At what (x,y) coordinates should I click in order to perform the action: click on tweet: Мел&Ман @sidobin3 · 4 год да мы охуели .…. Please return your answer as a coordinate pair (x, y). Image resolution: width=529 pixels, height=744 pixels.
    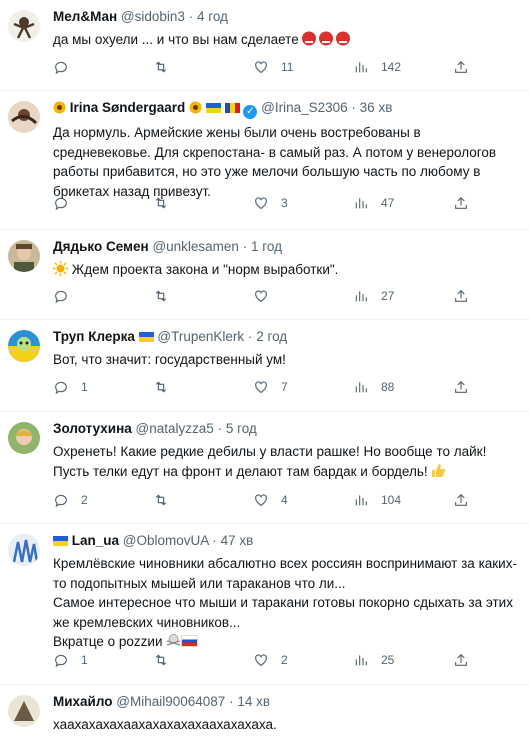
    Looking at the image, I should click on (264, 45).